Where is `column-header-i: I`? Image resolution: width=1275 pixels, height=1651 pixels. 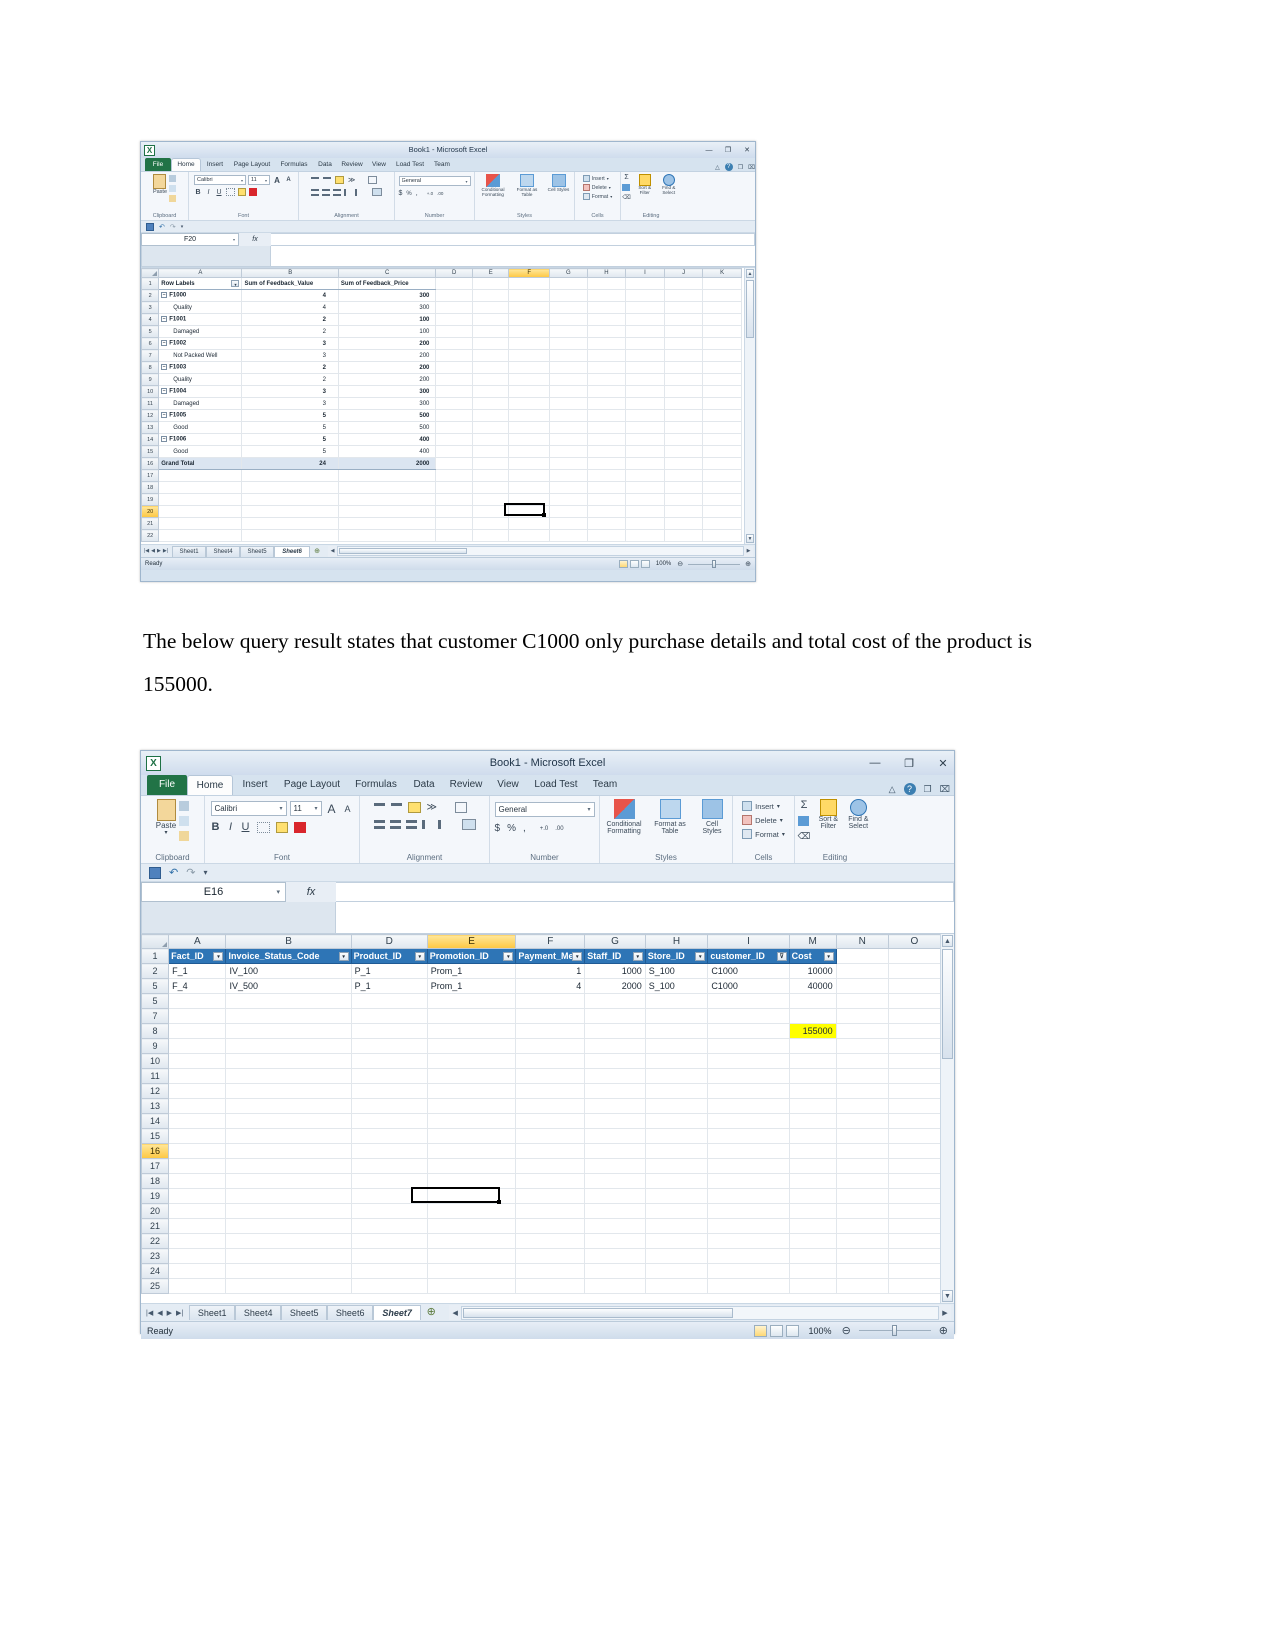 column-header-i: I is located at coordinates (645, 273).